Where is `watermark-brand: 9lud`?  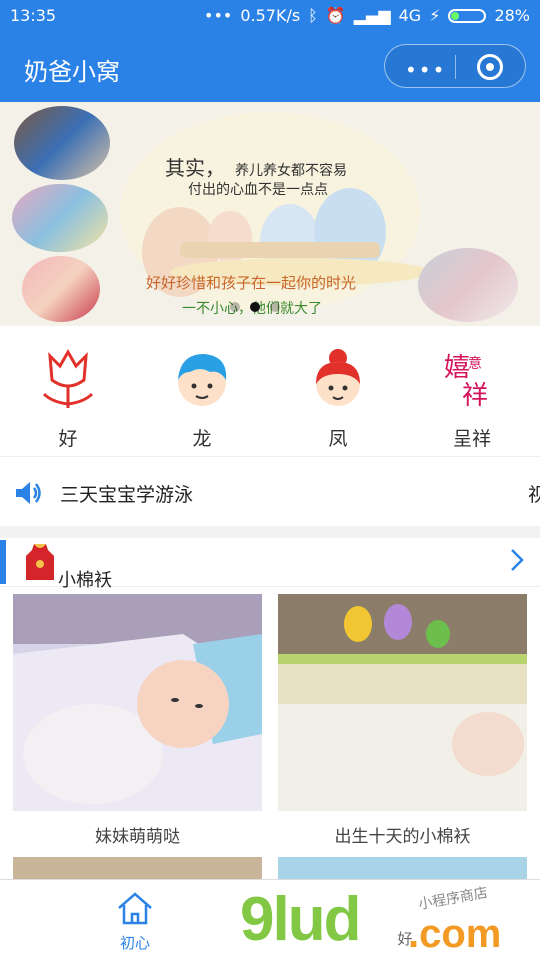
watermark-brand: 9lud is located at coordinates (300, 919).